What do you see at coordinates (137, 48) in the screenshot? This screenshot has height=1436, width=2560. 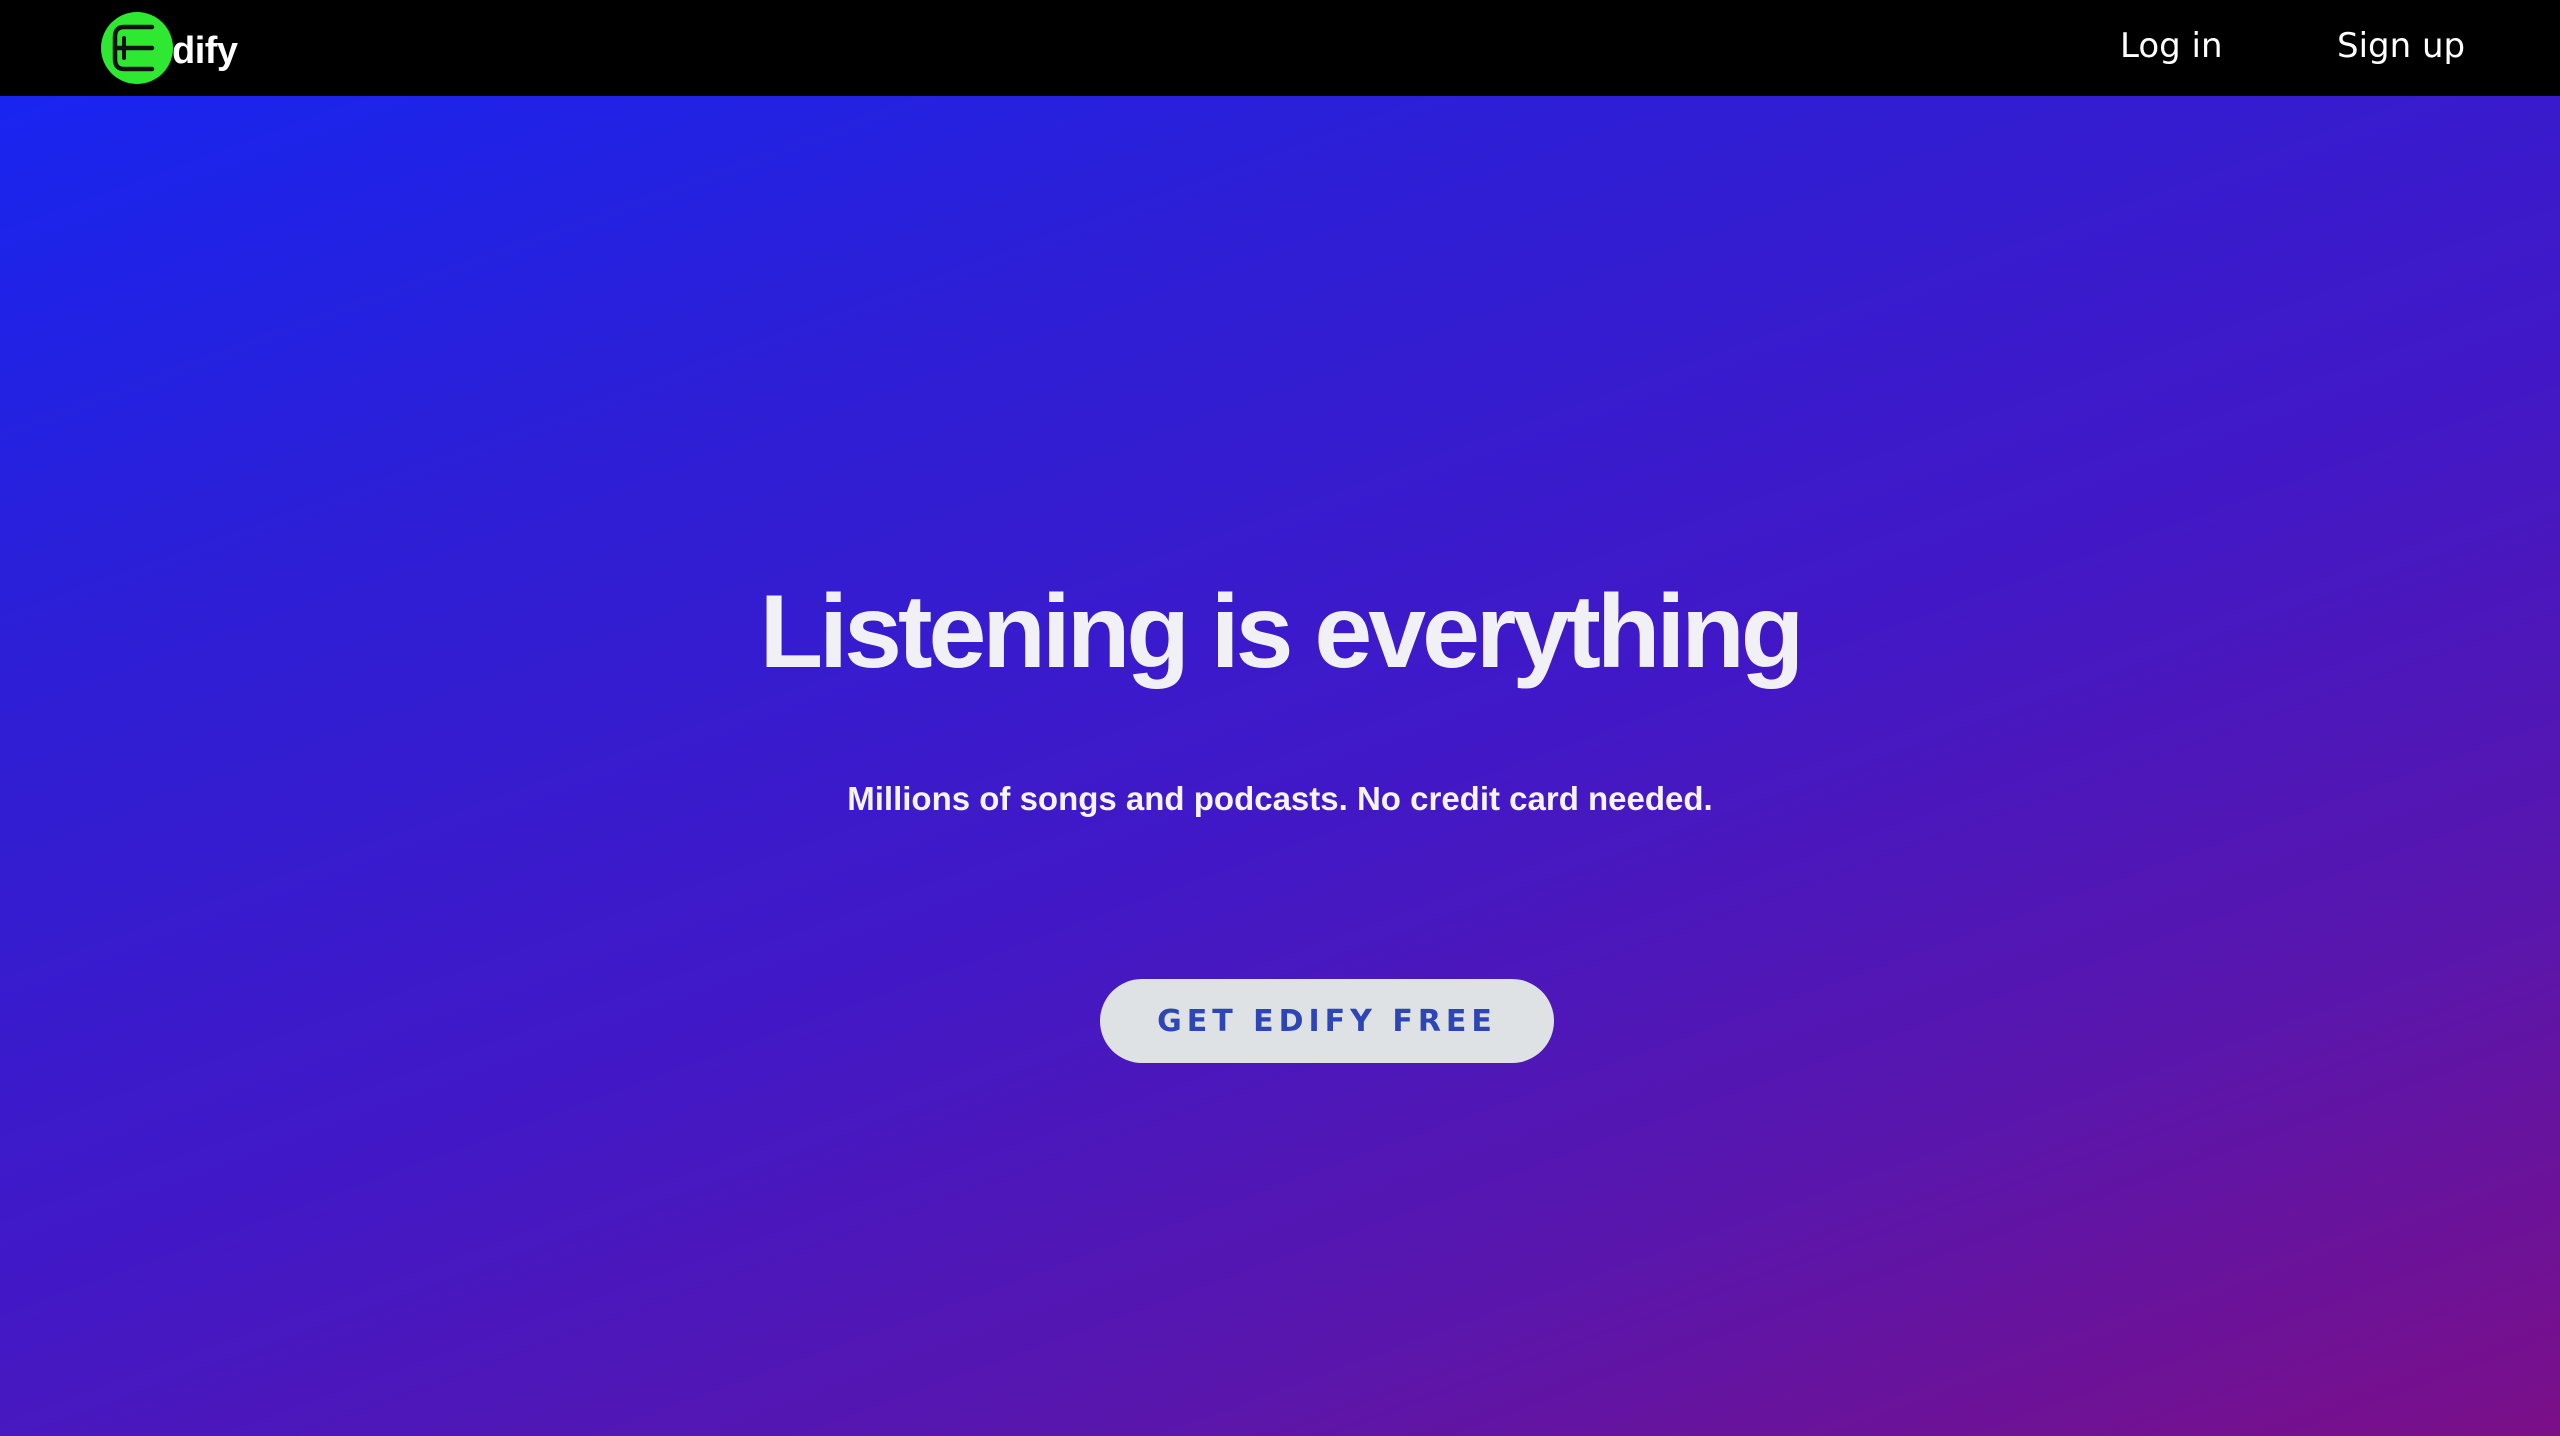 I see `edify-e-logo-icon` at bounding box center [137, 48].